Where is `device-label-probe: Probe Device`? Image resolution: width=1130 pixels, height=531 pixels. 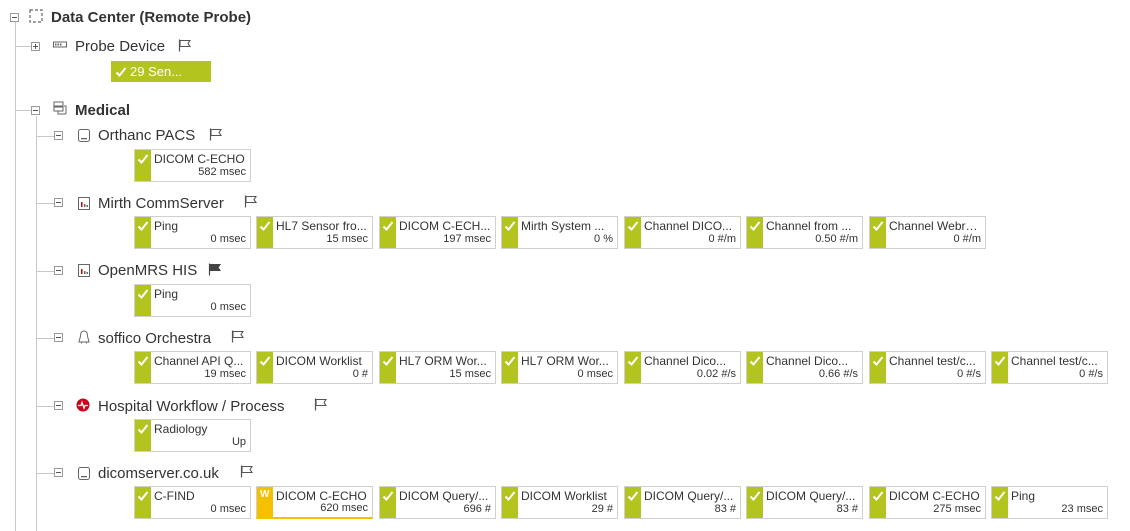 device-label-probe: Probe Device is located at coordinates (120, 46).